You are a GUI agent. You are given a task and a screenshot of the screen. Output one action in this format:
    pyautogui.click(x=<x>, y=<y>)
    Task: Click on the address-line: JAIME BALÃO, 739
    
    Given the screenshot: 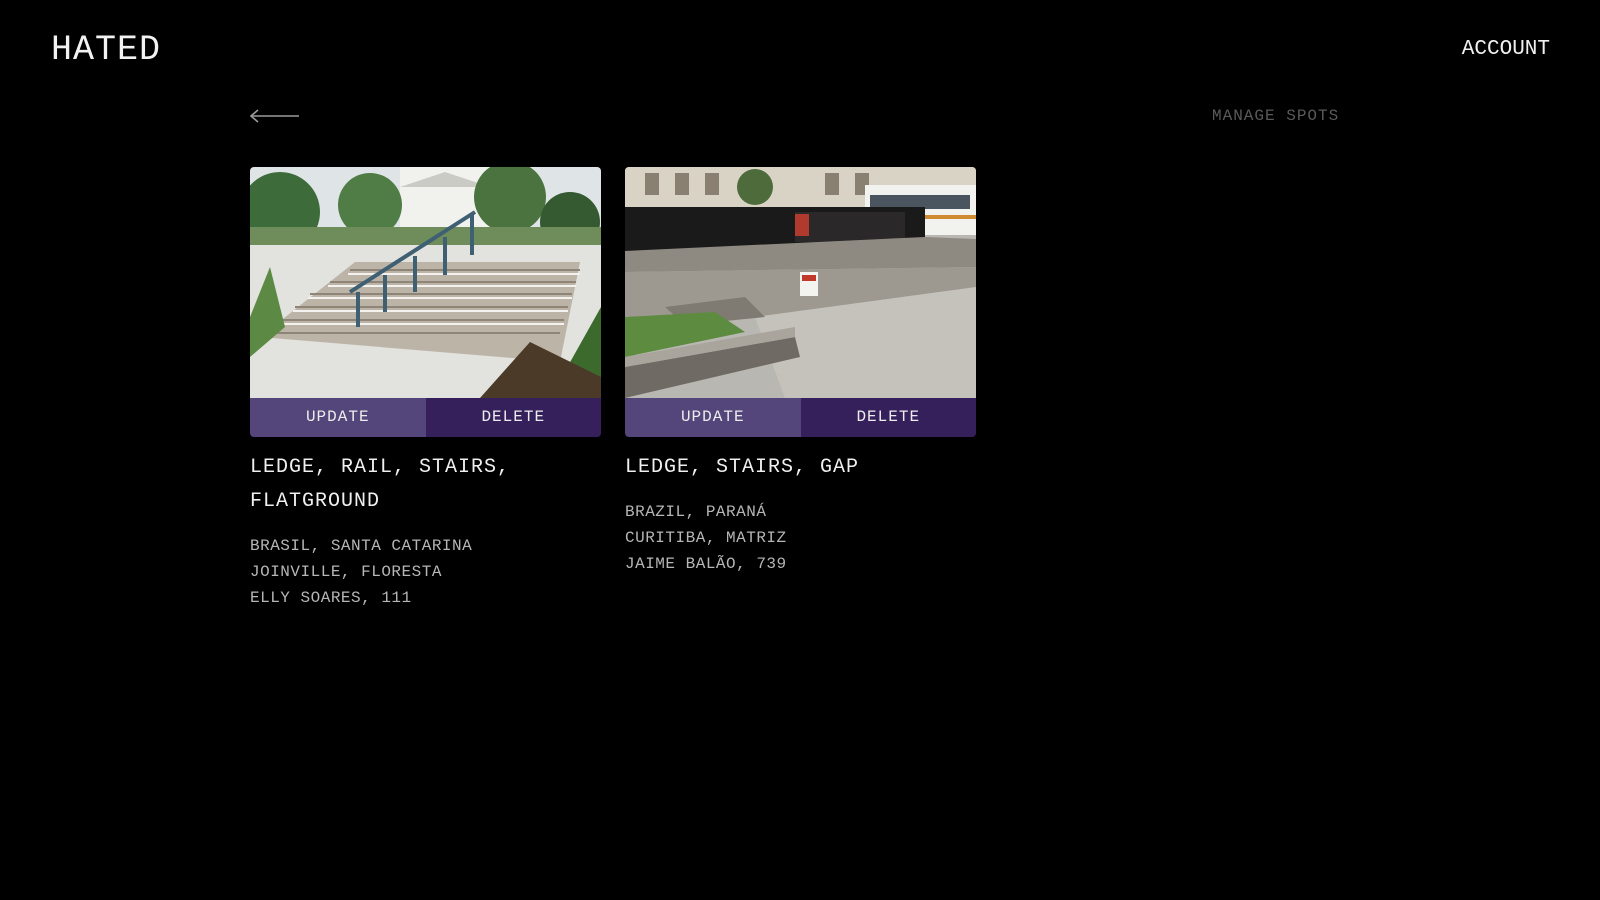 What is the action you would take?
    pyautogui.click(x=706, y=564)
    